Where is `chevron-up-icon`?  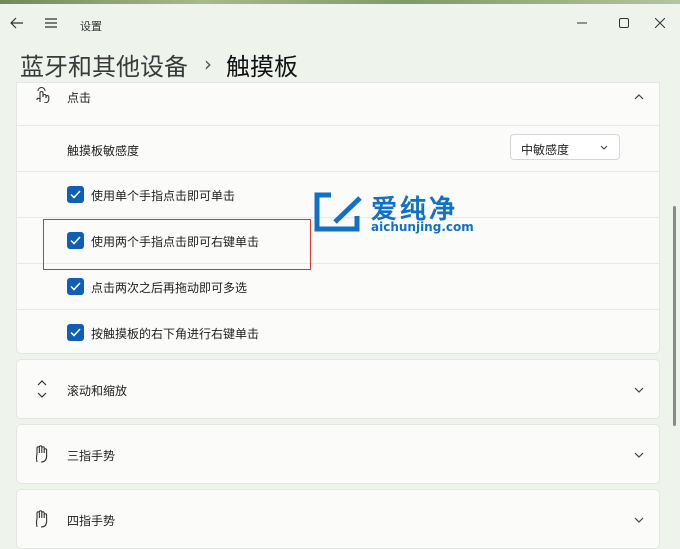 chevron-up-icon is located at coordinates (639, 97).